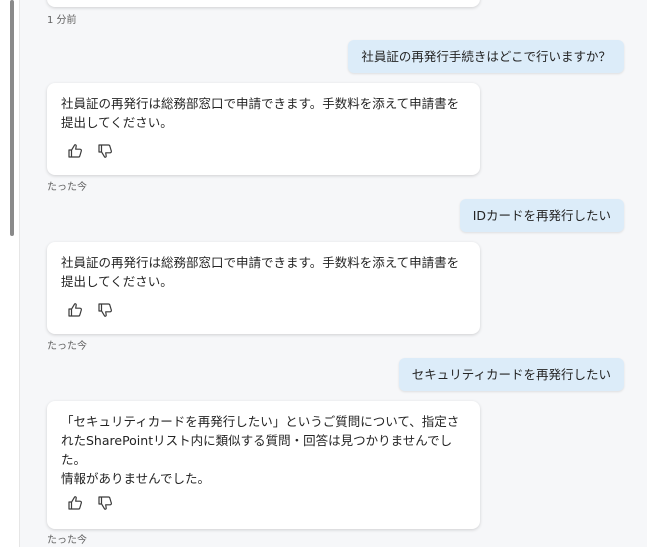  I want to click on previous-bot-message-card, so click(263, 3).